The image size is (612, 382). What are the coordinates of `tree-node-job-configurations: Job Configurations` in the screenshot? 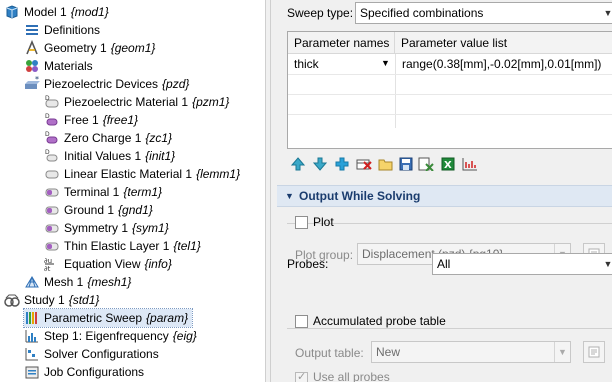 It's located at (84, 372).